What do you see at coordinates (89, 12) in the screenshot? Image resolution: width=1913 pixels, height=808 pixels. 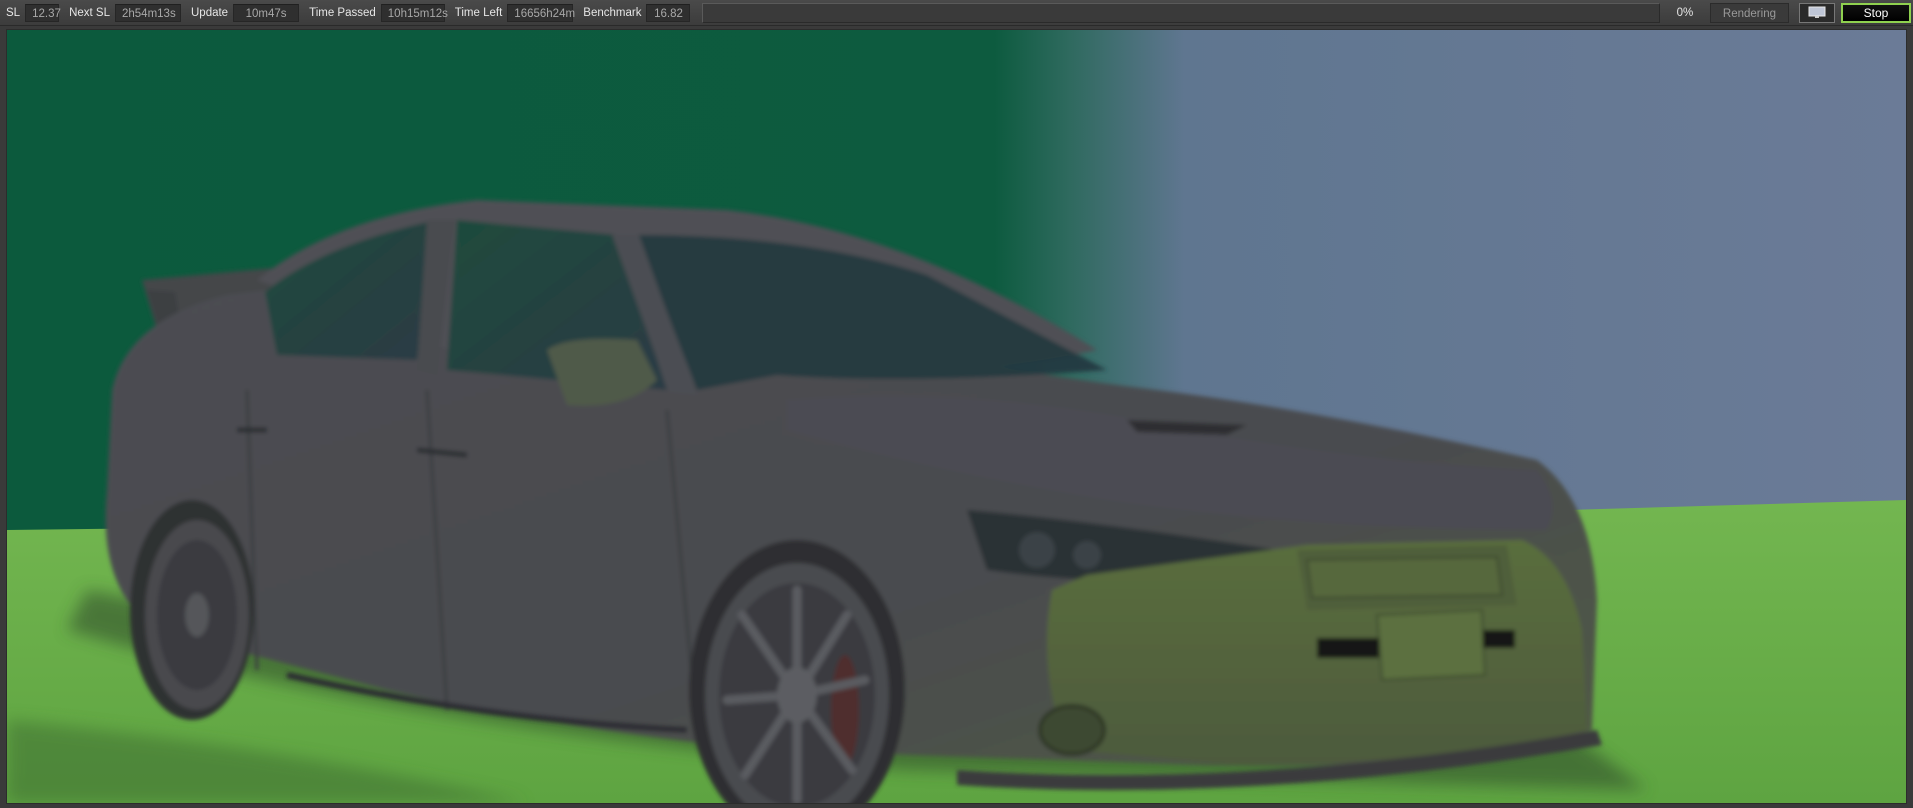 I see `stat-label: Next SL` at bounding box center [89, 12].